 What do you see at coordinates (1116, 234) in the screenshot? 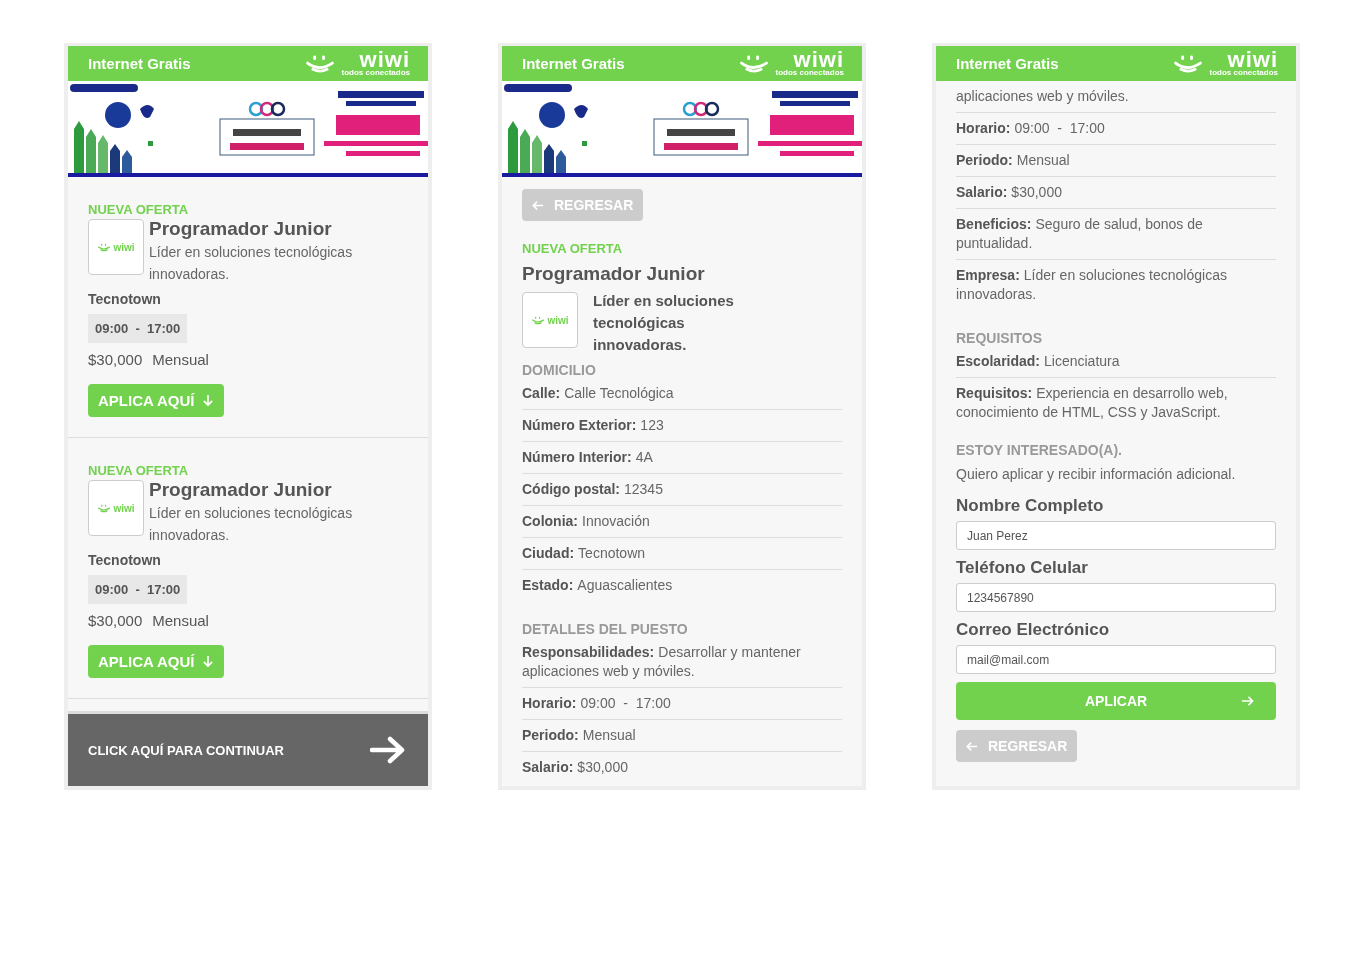
I see `detail-field: Beneficios: Seguro de salud, bonos de puntualidad.` at bounding box center [1116, 234].